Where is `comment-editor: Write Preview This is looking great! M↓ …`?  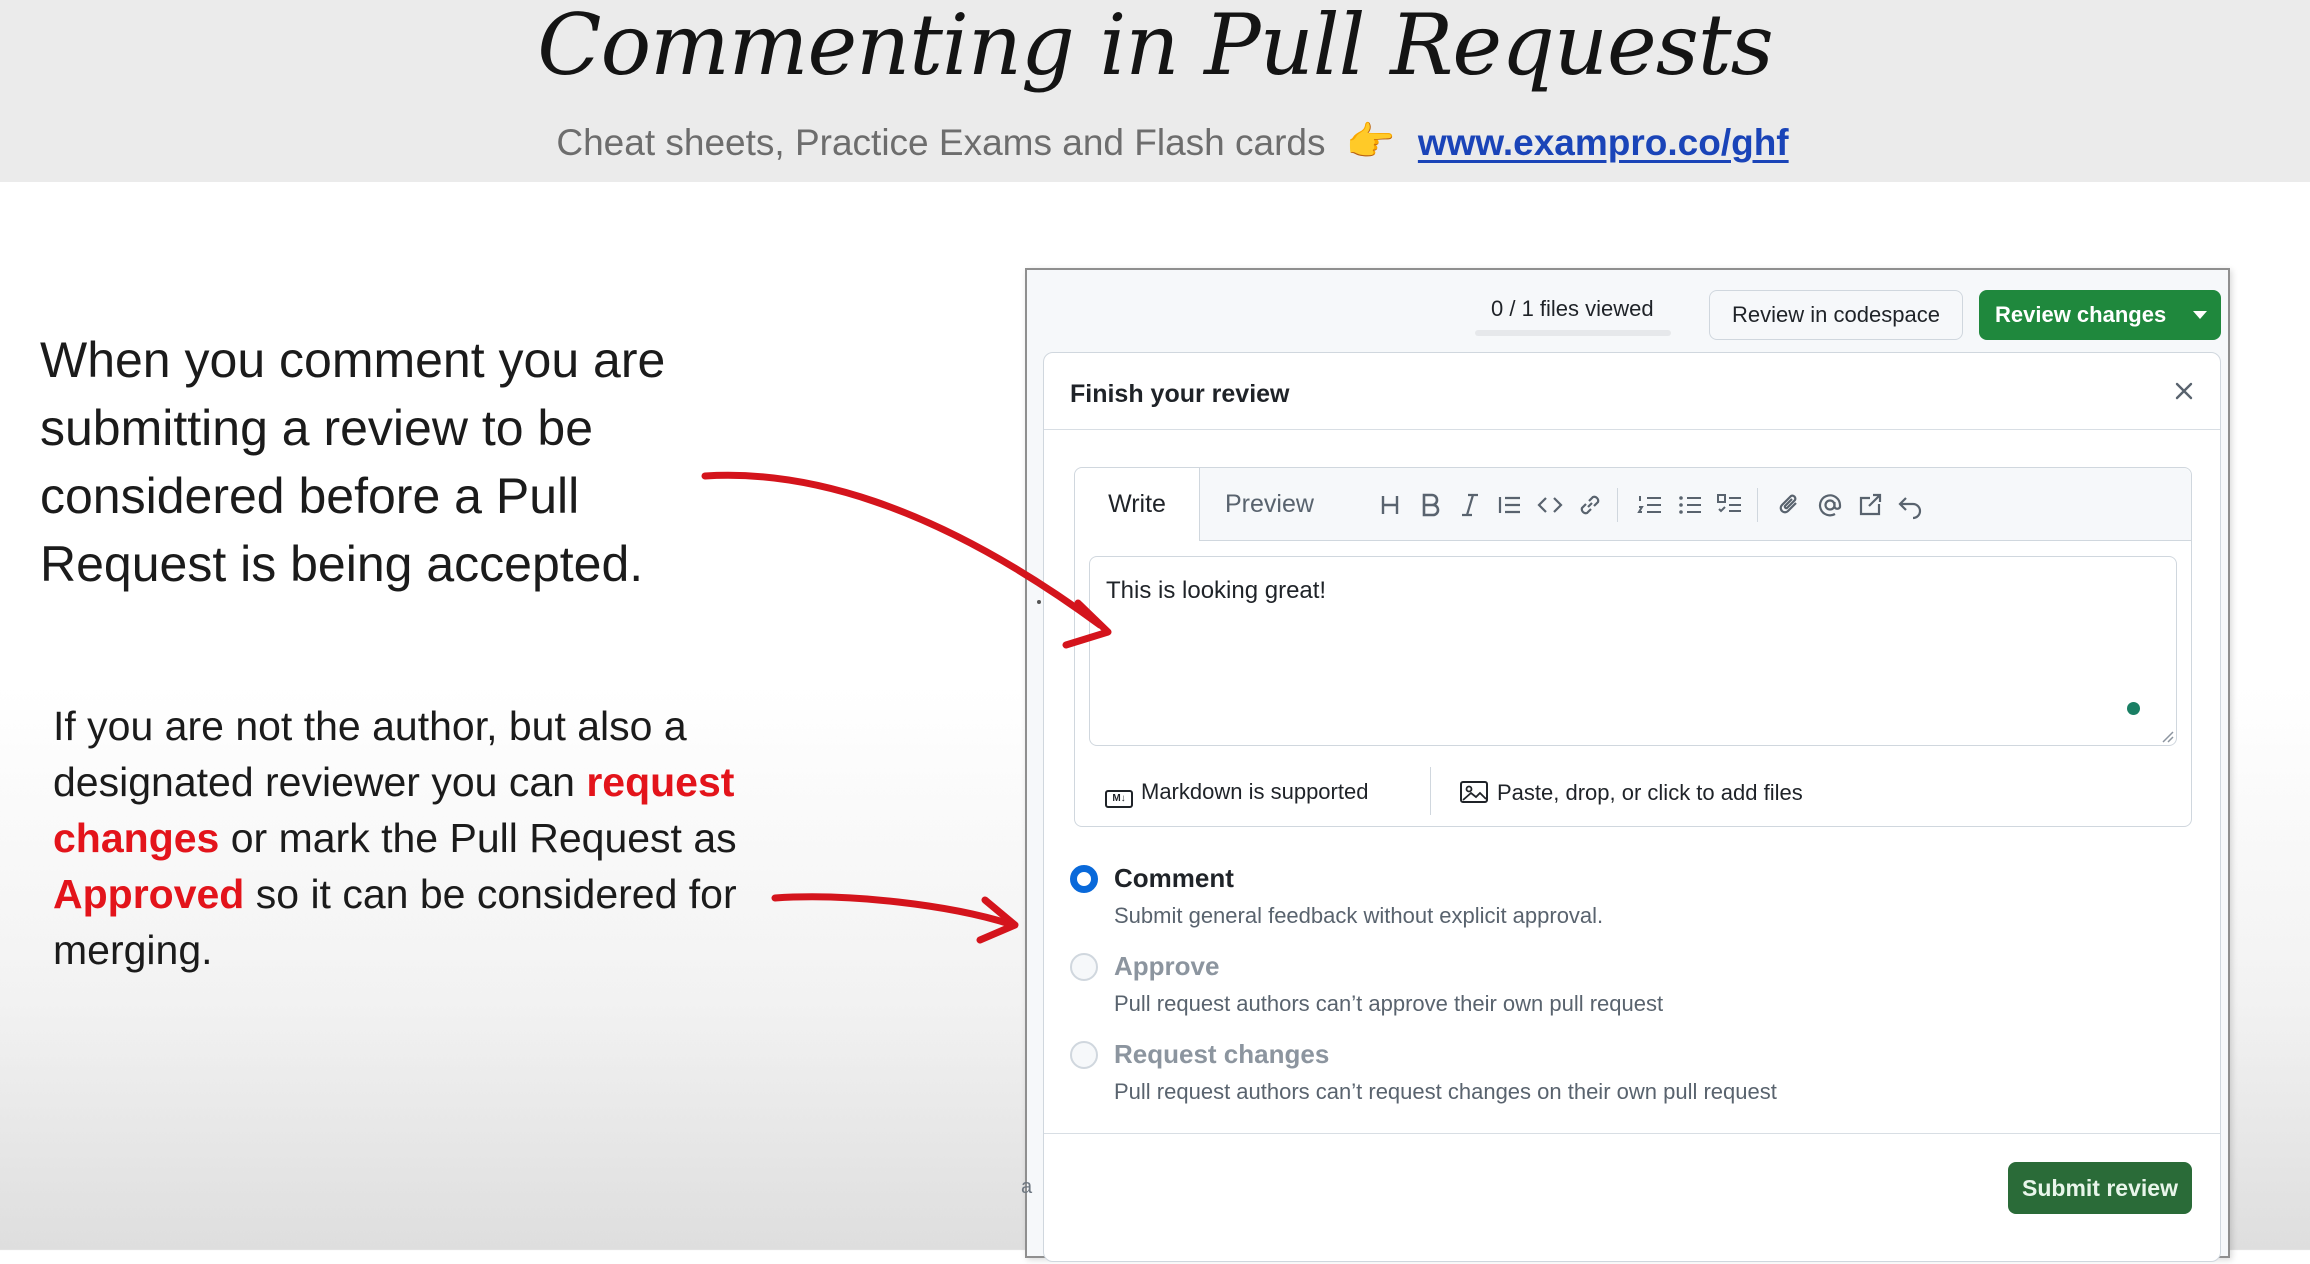
comment-editor: Write Preview This is looking great! M↓ … is located at coordinates (1633, 647).